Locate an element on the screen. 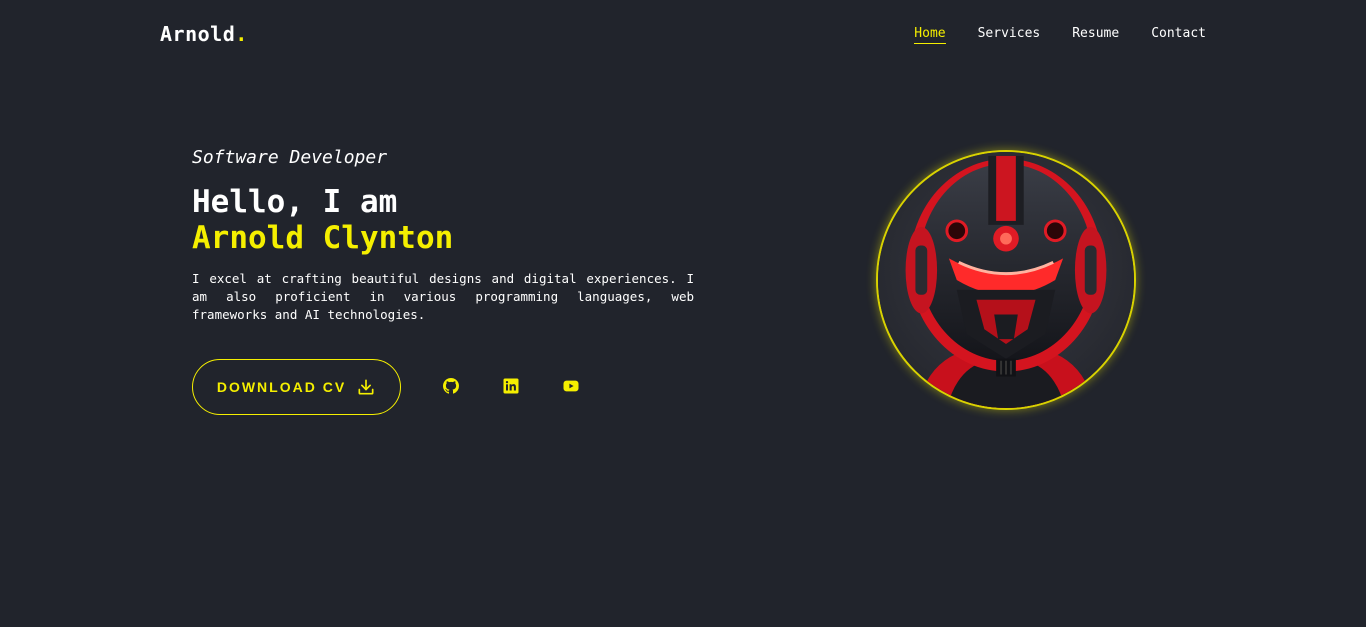  download-icon is located at coordinates (366, 387).